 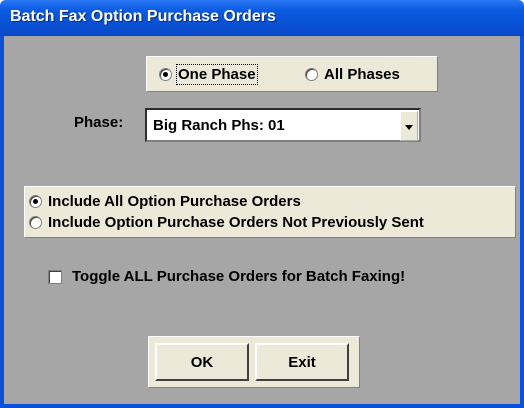 I want to click on one-phase-label: One Phase, so click(x=217, y=74).